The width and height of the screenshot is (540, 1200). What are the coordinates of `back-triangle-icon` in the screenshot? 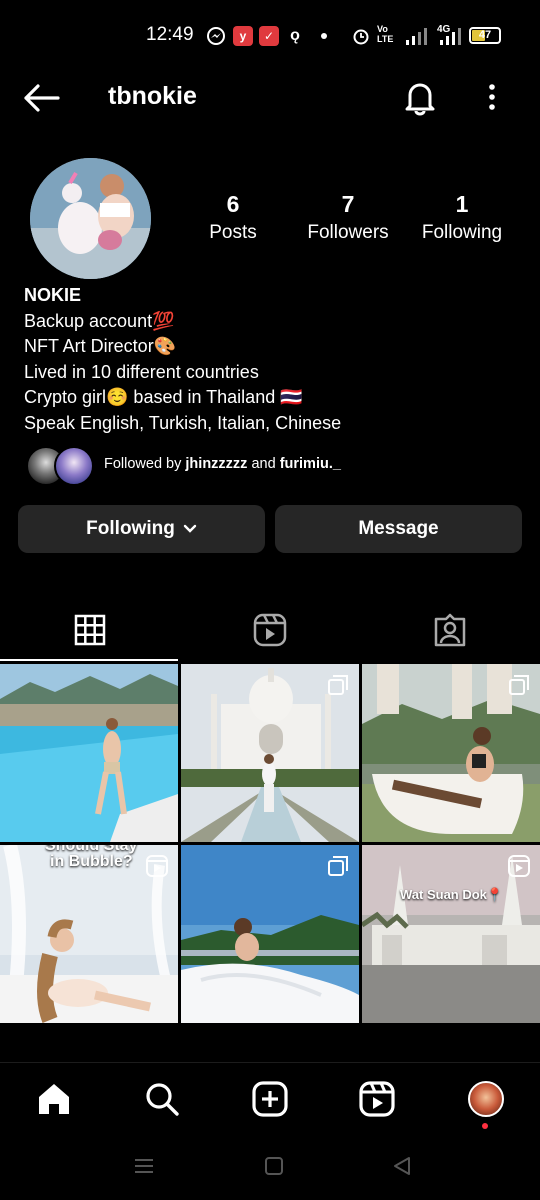 It's located at (402, 1166).